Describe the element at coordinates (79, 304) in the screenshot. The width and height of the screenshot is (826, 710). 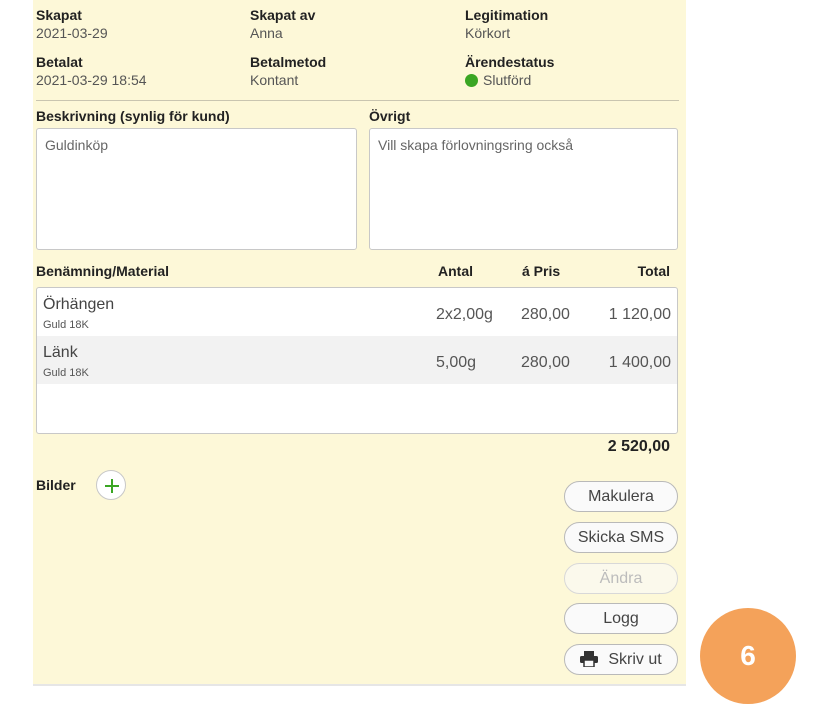
I see `item-name: Örhängen` at that location.